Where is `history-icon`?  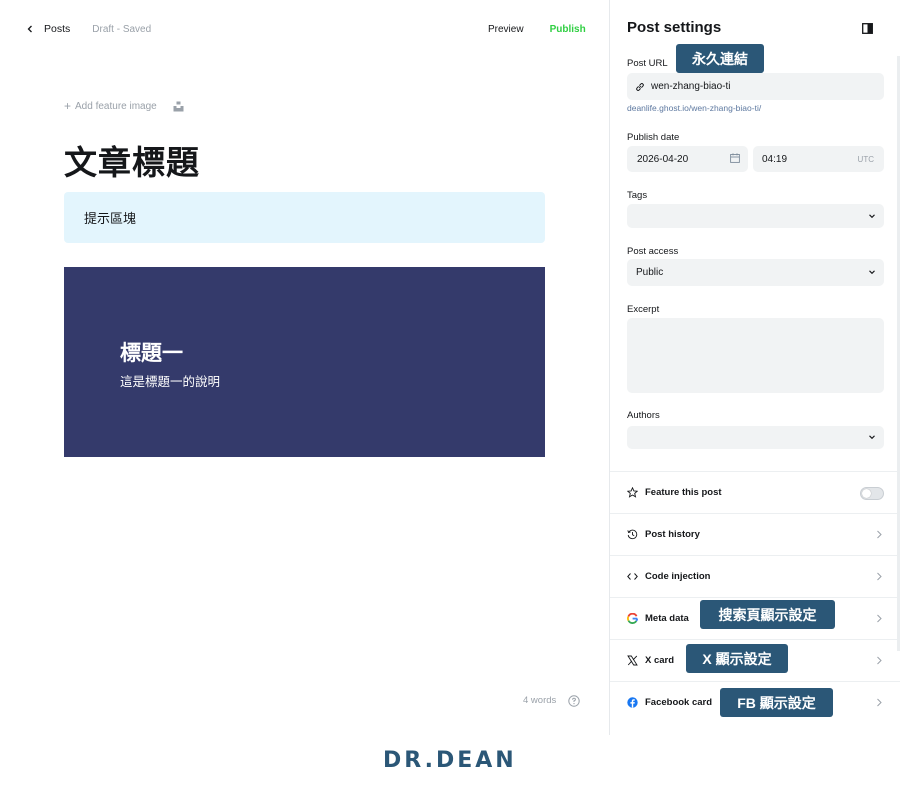
history-icon is located at coordinates (632, 534).